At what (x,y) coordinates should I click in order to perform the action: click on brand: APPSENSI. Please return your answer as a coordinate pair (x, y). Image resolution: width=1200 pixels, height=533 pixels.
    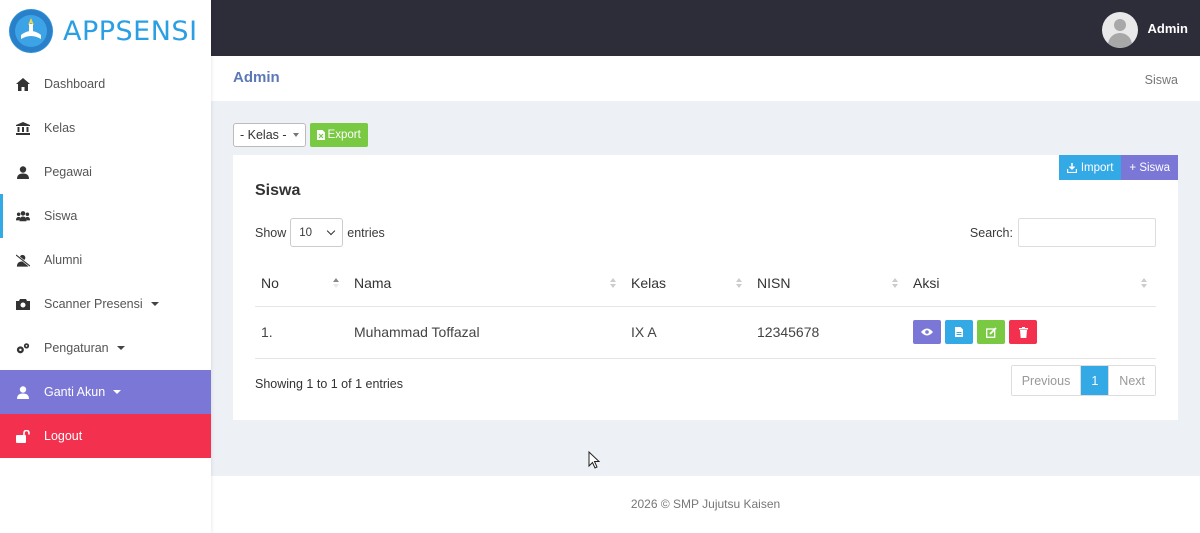
    Looking at the image, I should click on (105, 31).